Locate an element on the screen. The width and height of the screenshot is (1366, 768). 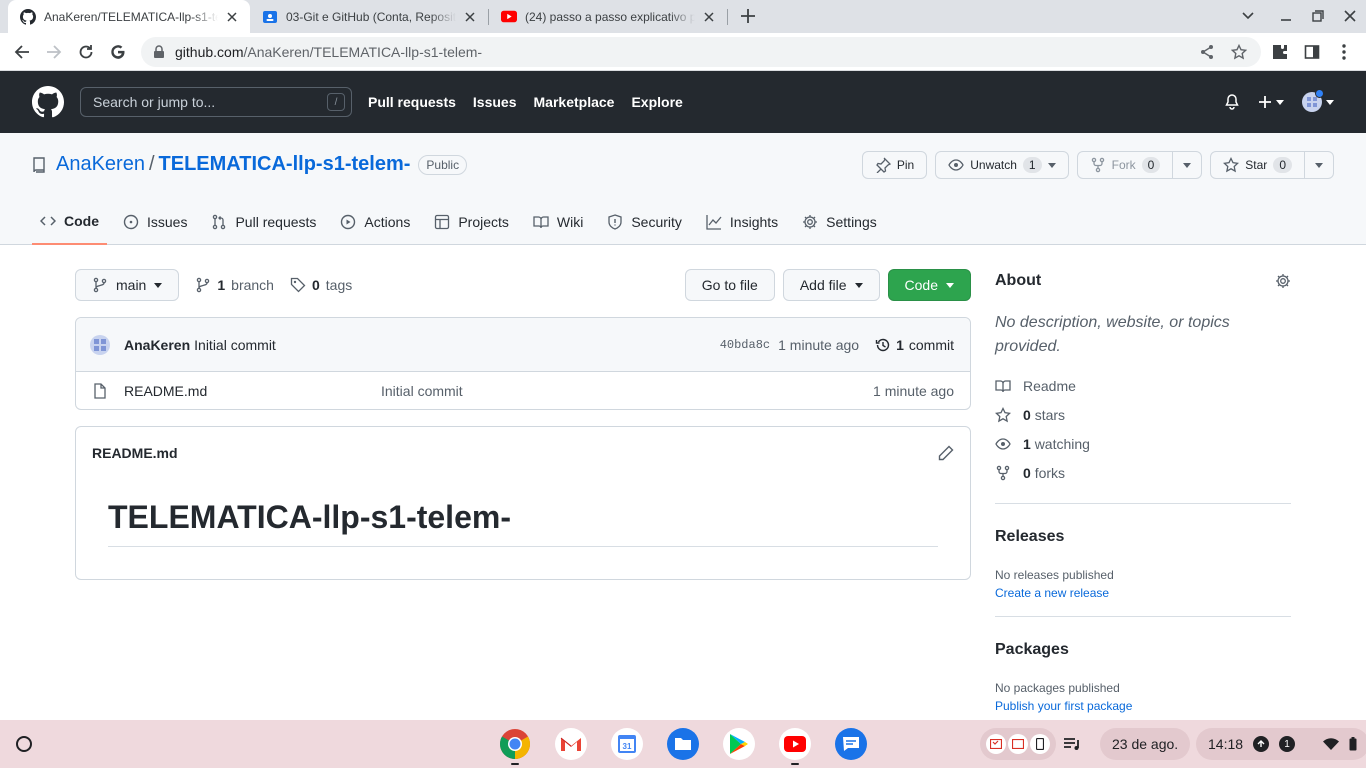
file-commit-message: Initial commit is located at coordinates (422, 391).